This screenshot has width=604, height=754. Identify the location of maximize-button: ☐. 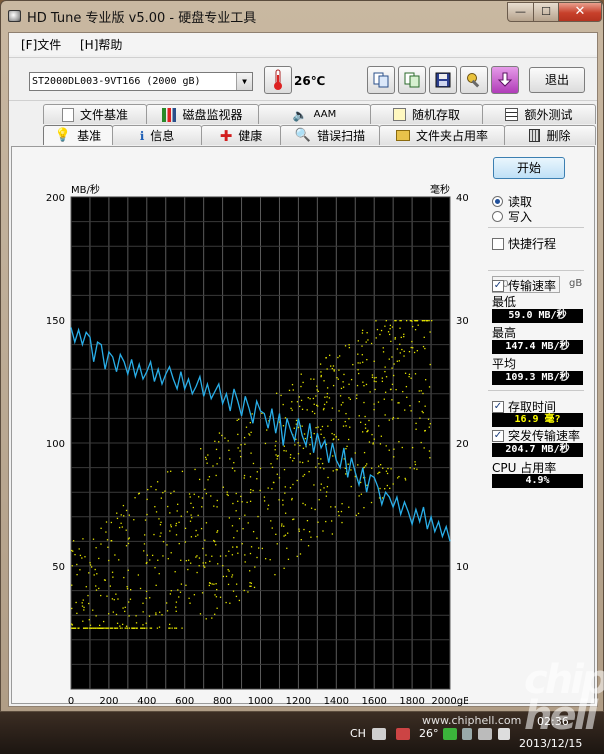
(546, 12).